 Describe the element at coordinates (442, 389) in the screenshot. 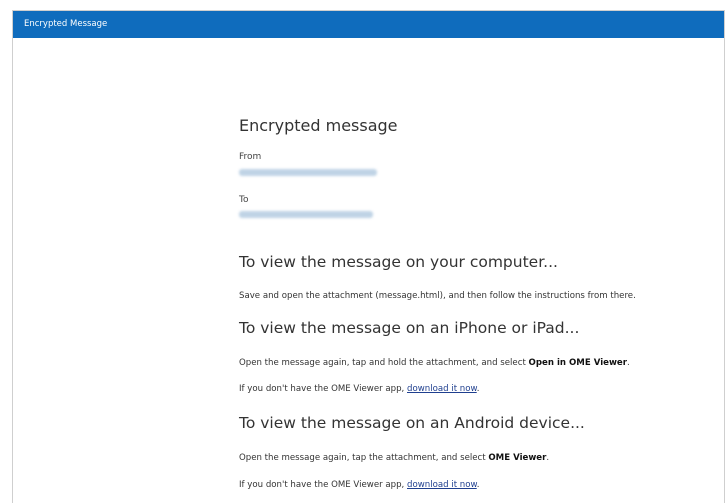

I see `iphone-download-link: download it now` at that location.